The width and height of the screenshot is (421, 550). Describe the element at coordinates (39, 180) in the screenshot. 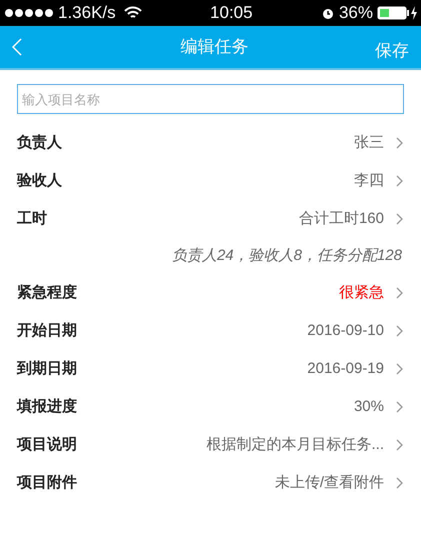

I see `field-label: 验收人` at that location.